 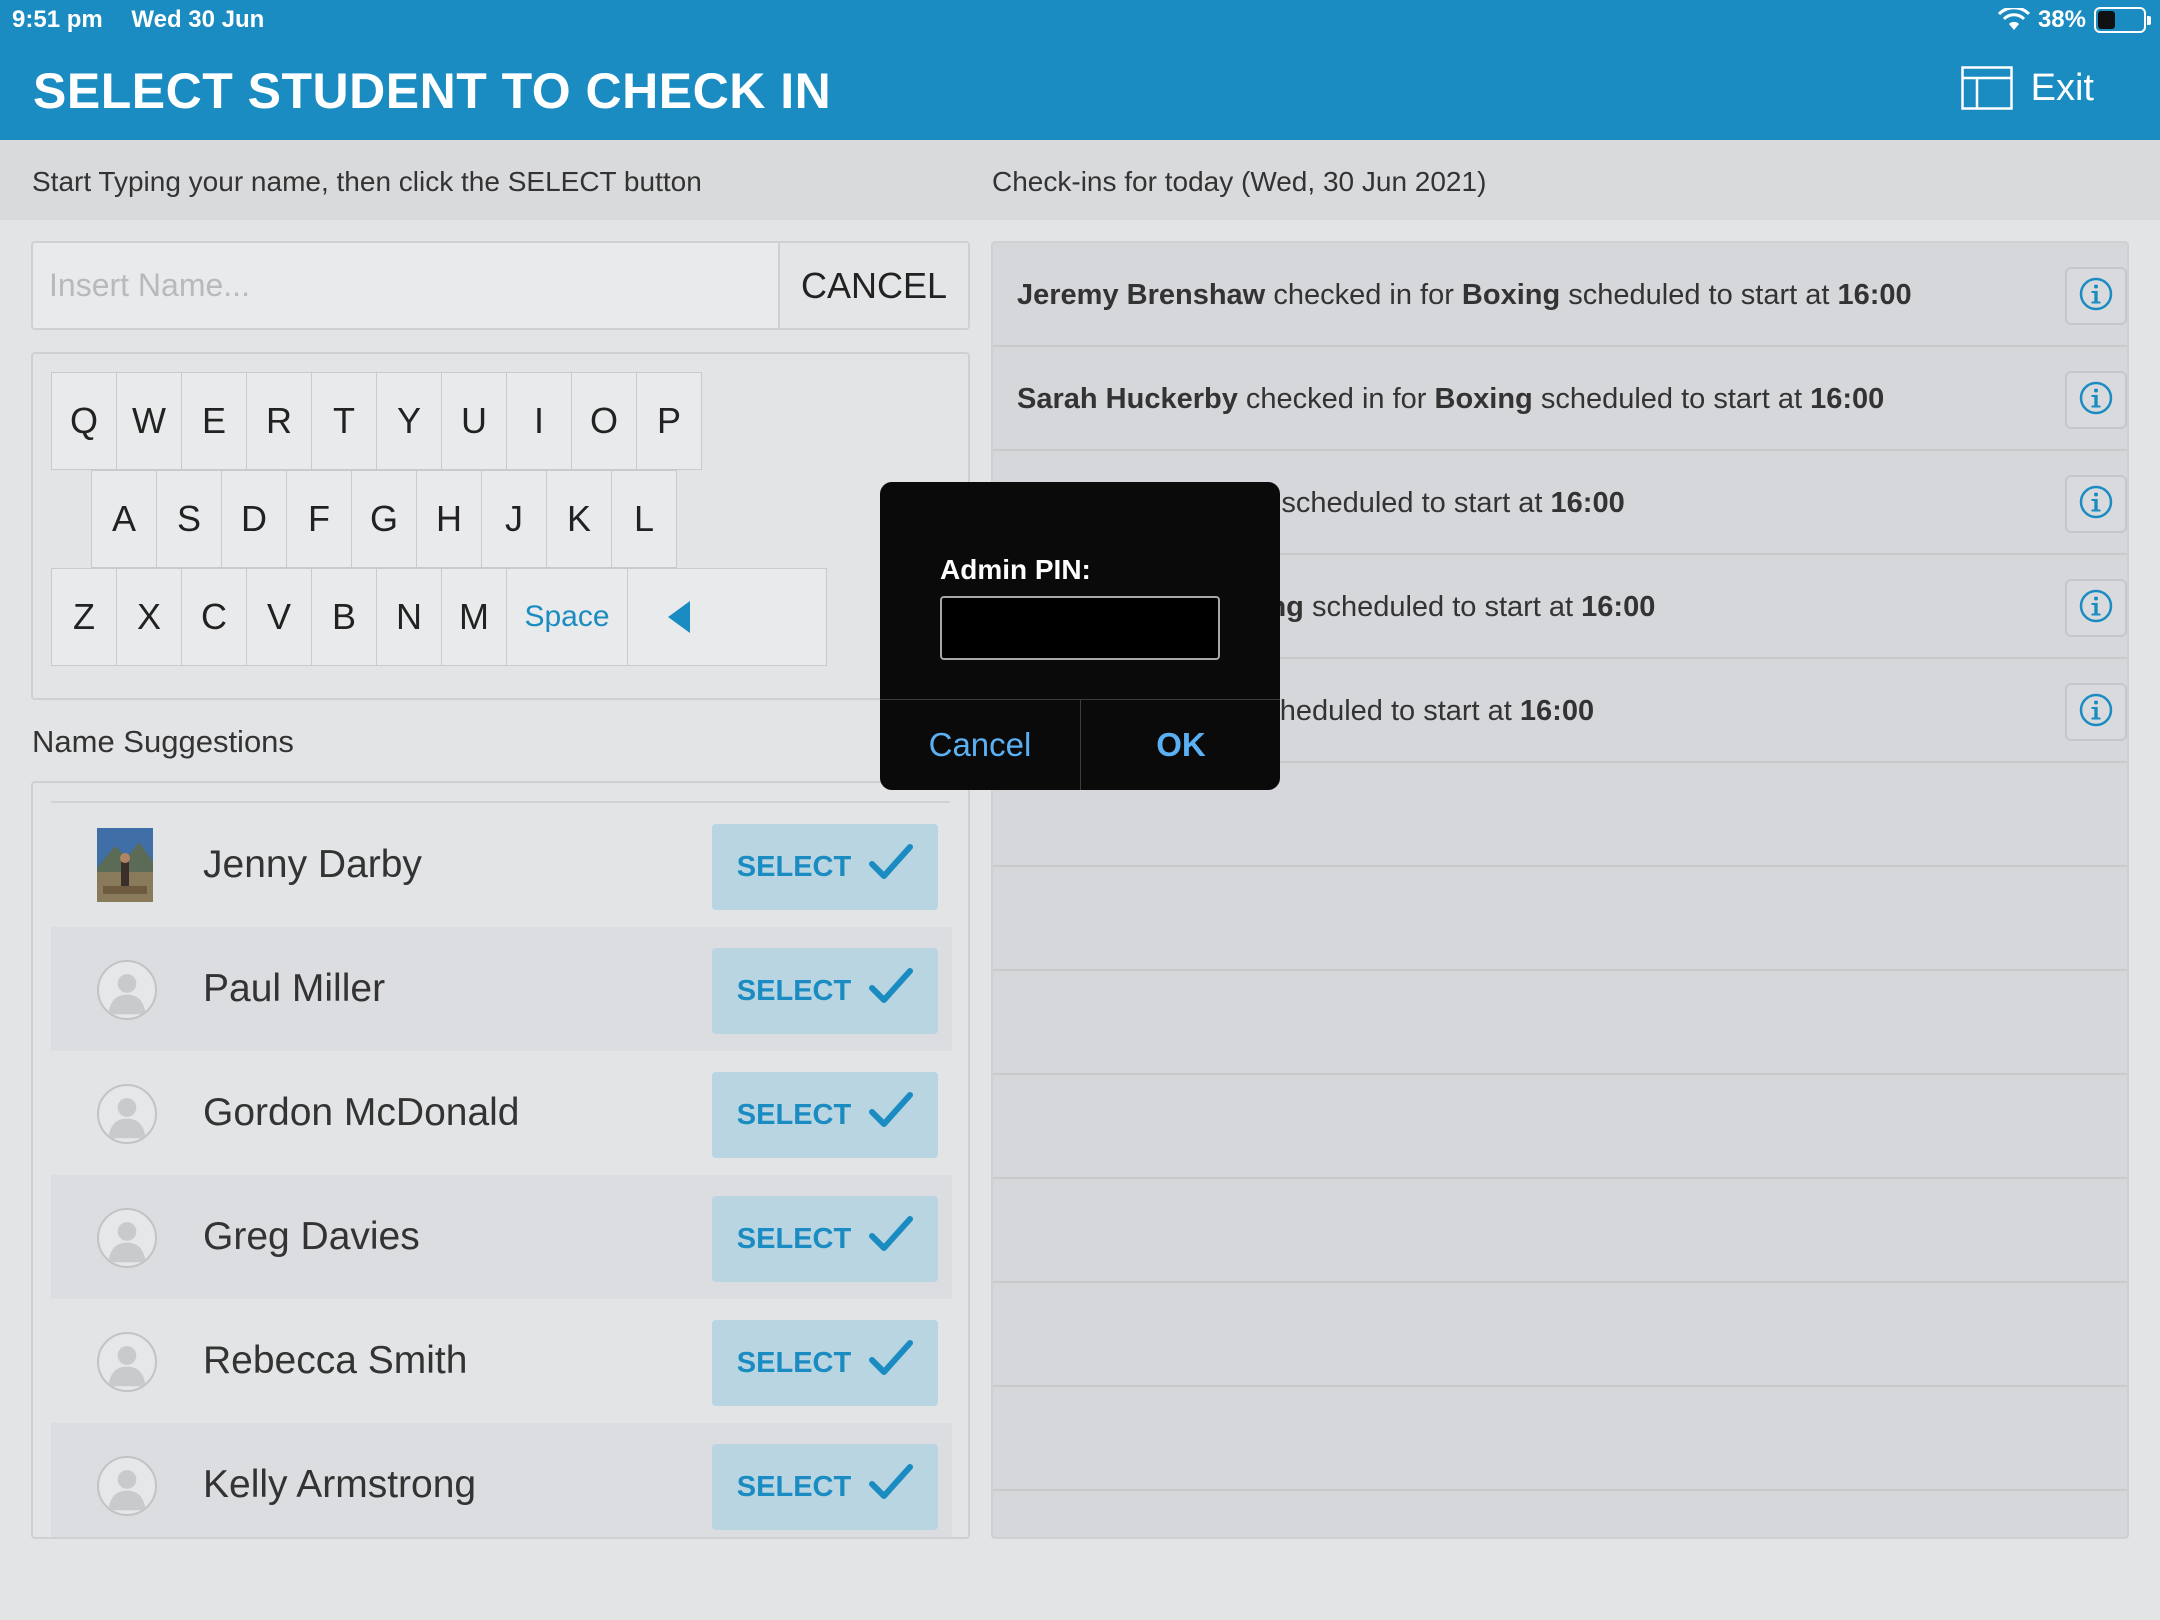 I want to click on on-screen-keyboard: QWERTYUIOP ASDFGHJKL Z X C V B N M Space, so click(x=500, y=526).